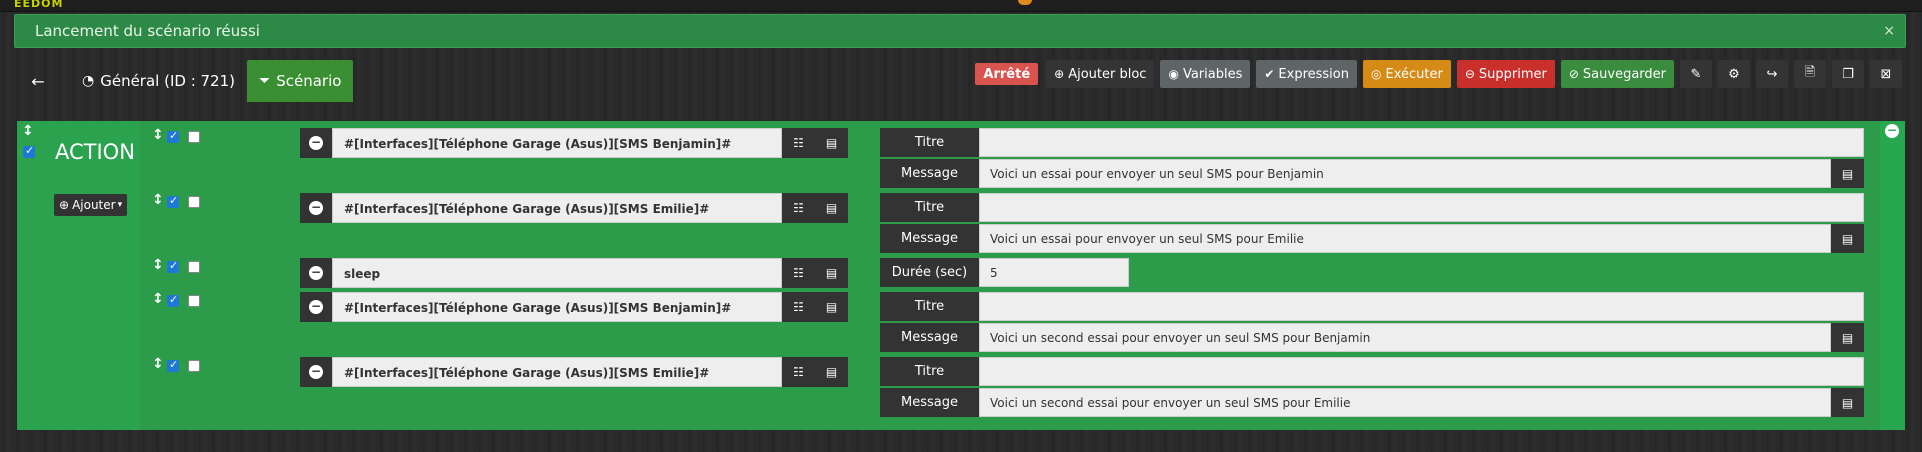 The height and width of the screenshot is (452, 1922). I want to click on back-button: ←, so click(38, 81).